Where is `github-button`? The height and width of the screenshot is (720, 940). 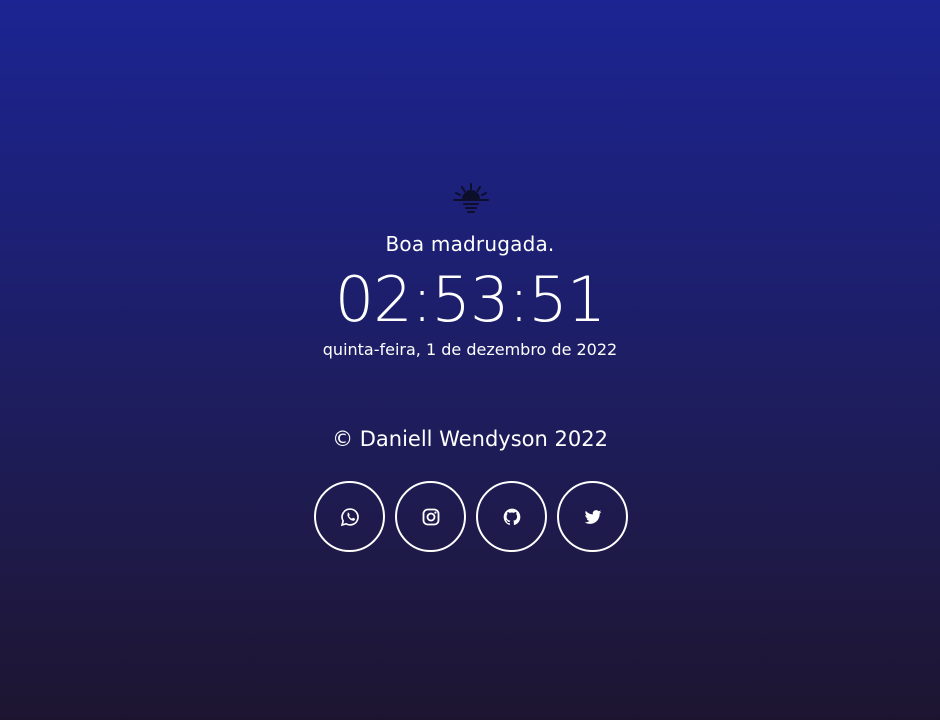
github-button is located at coordinates (511, 516).